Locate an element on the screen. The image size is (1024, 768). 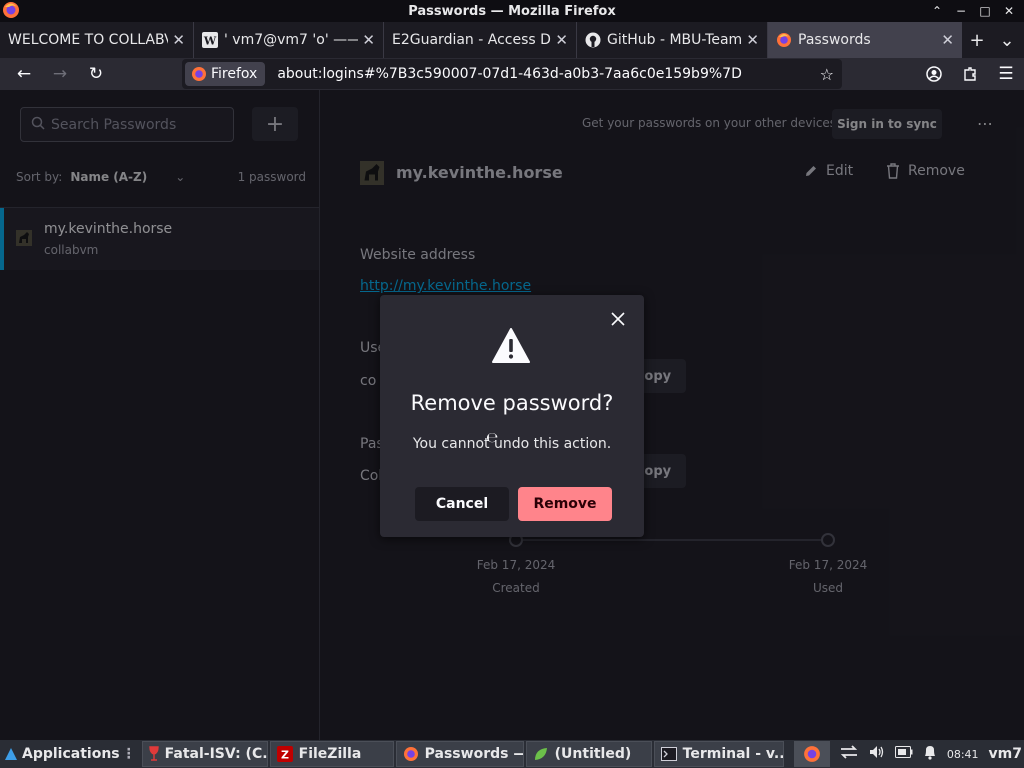
applications-label: Applications is located at coordinates (71, 754).